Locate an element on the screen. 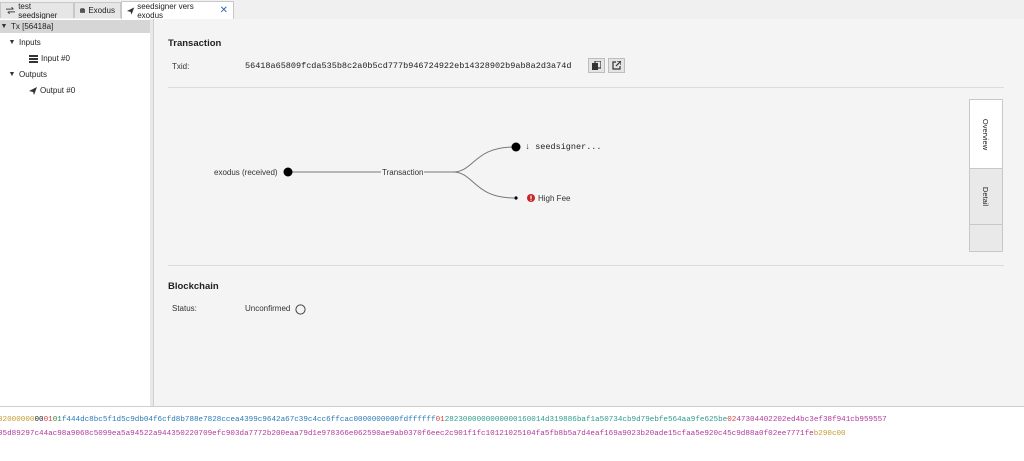 The height and width of the screenshot is (461, 1024). graph-edge-output is located at coordinates (483, 159).